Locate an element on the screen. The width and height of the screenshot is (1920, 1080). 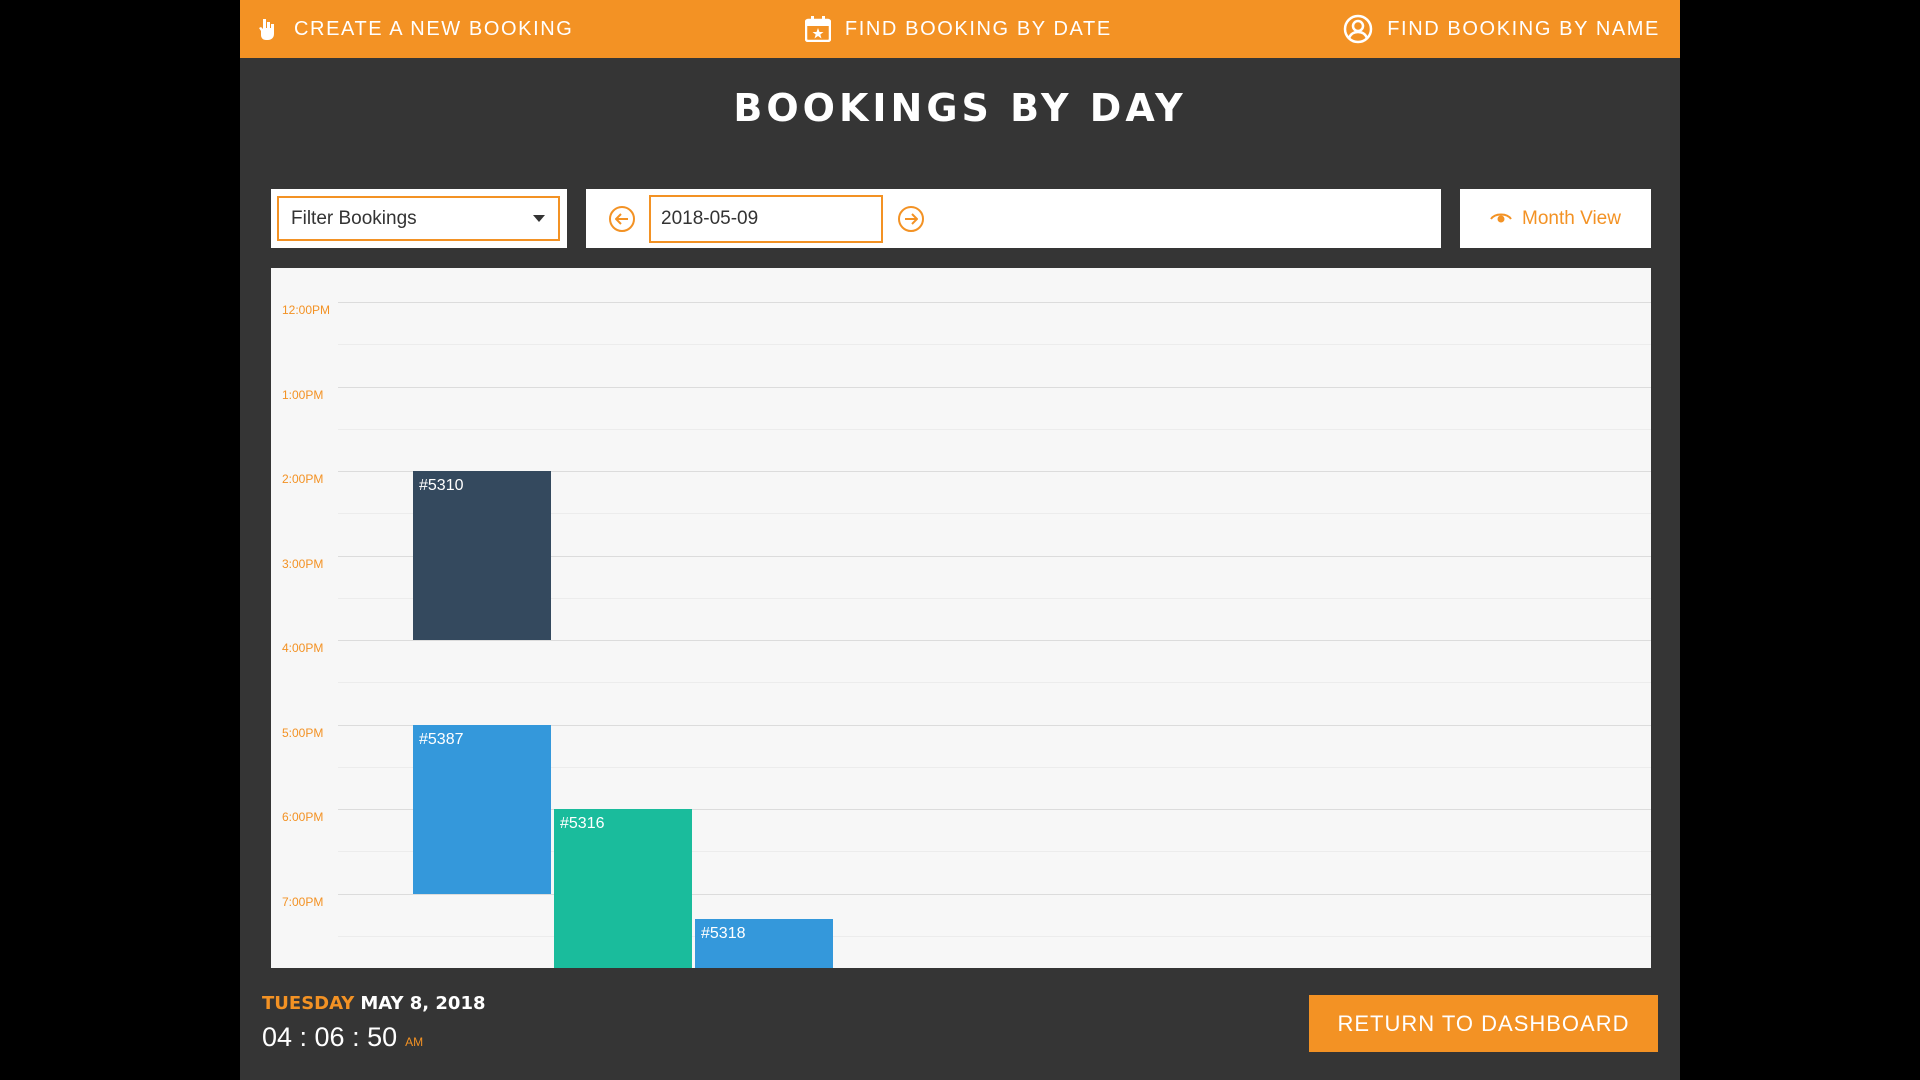
current-day-name: TUESDAY is located at coordinates (308, 1003).